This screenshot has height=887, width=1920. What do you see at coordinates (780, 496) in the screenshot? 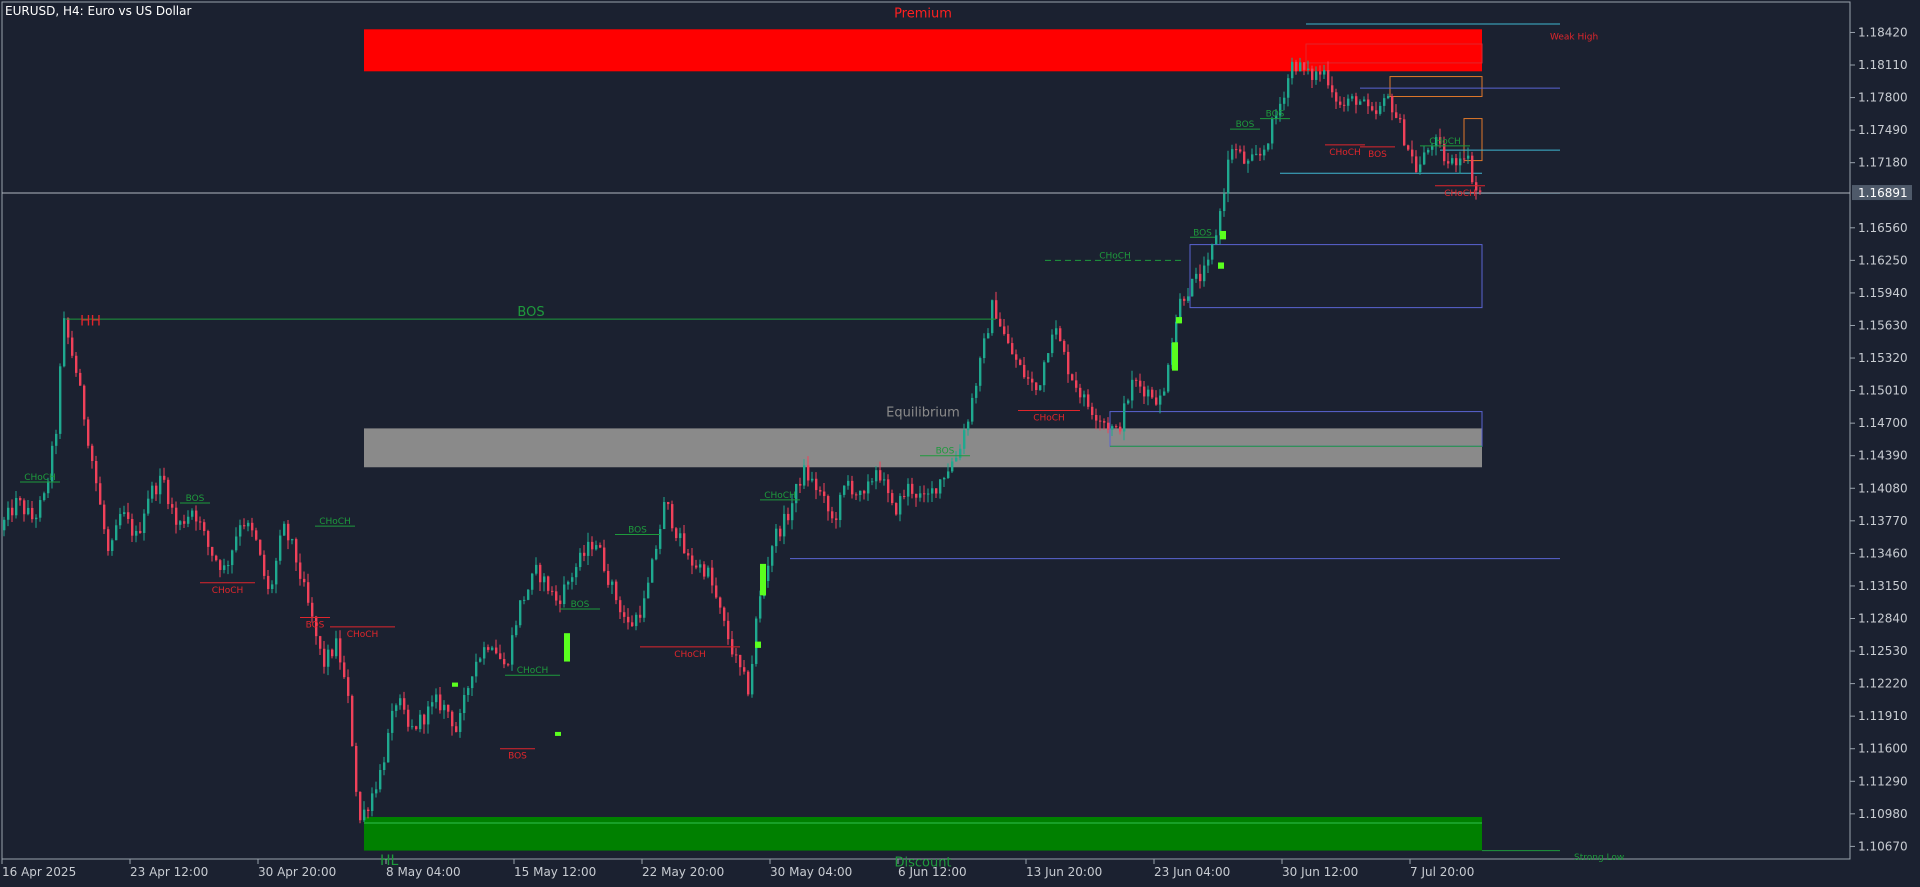
I see `structure-label-choch: CHoCH` at bounding box center [780, 496].